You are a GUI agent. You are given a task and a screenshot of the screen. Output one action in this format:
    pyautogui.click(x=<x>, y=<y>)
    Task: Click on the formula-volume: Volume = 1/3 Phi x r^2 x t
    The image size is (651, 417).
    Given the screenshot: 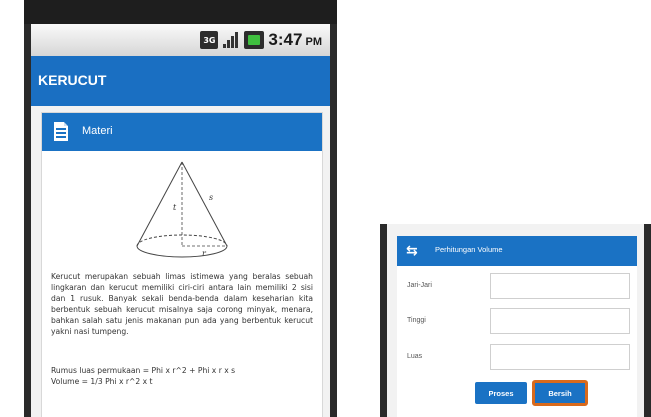 What is the action you would take?
    pyautogui.click(x=102, y=381)
    